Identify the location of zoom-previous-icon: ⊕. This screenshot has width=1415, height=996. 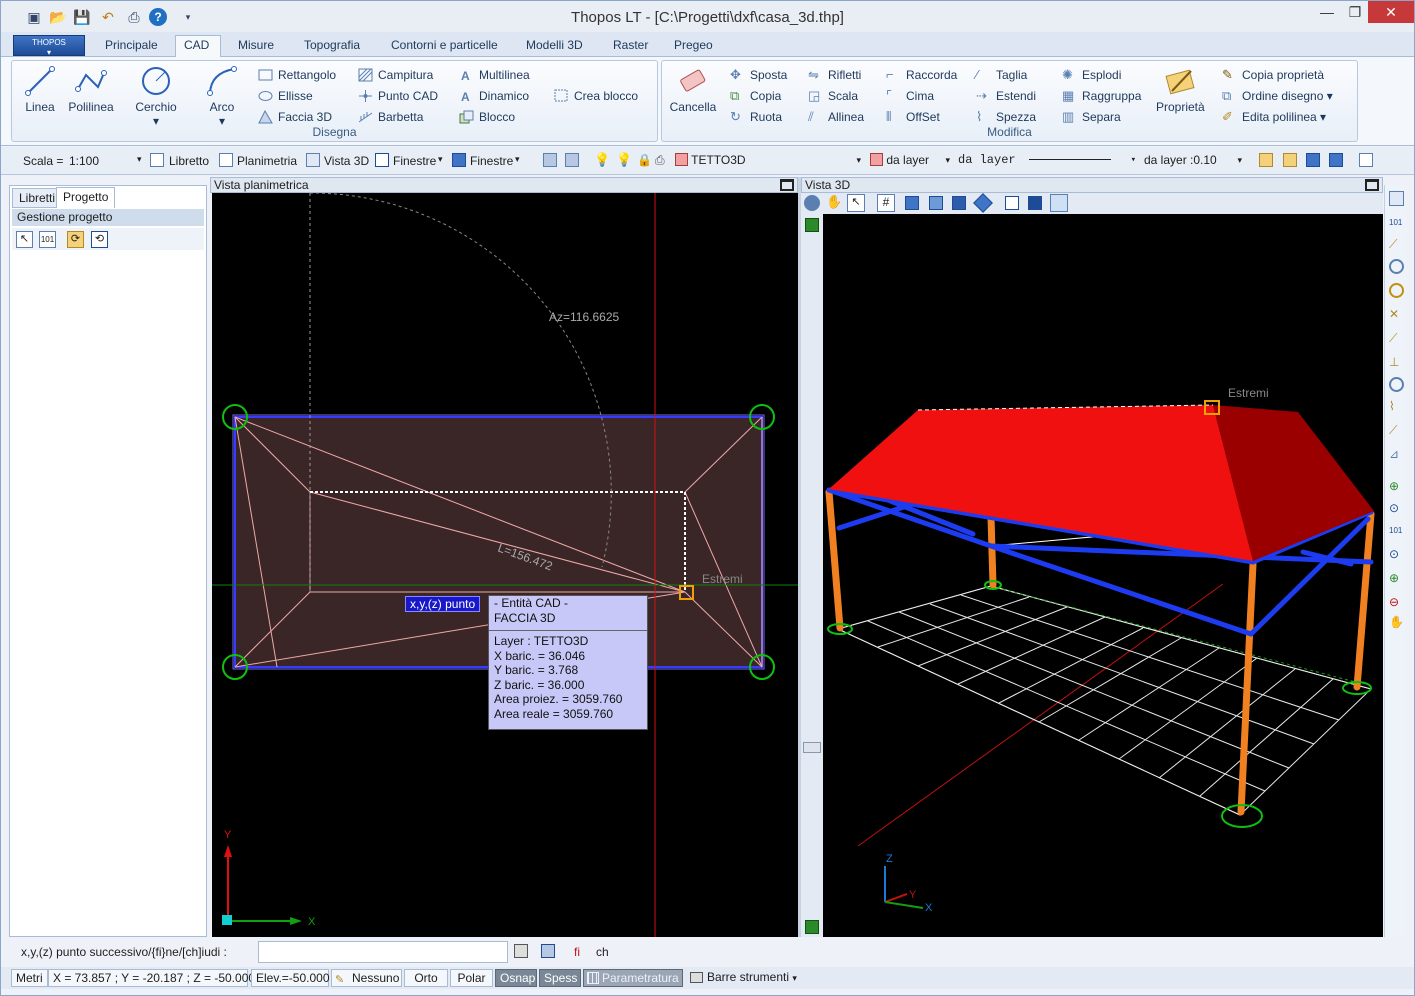
(1396, 578).